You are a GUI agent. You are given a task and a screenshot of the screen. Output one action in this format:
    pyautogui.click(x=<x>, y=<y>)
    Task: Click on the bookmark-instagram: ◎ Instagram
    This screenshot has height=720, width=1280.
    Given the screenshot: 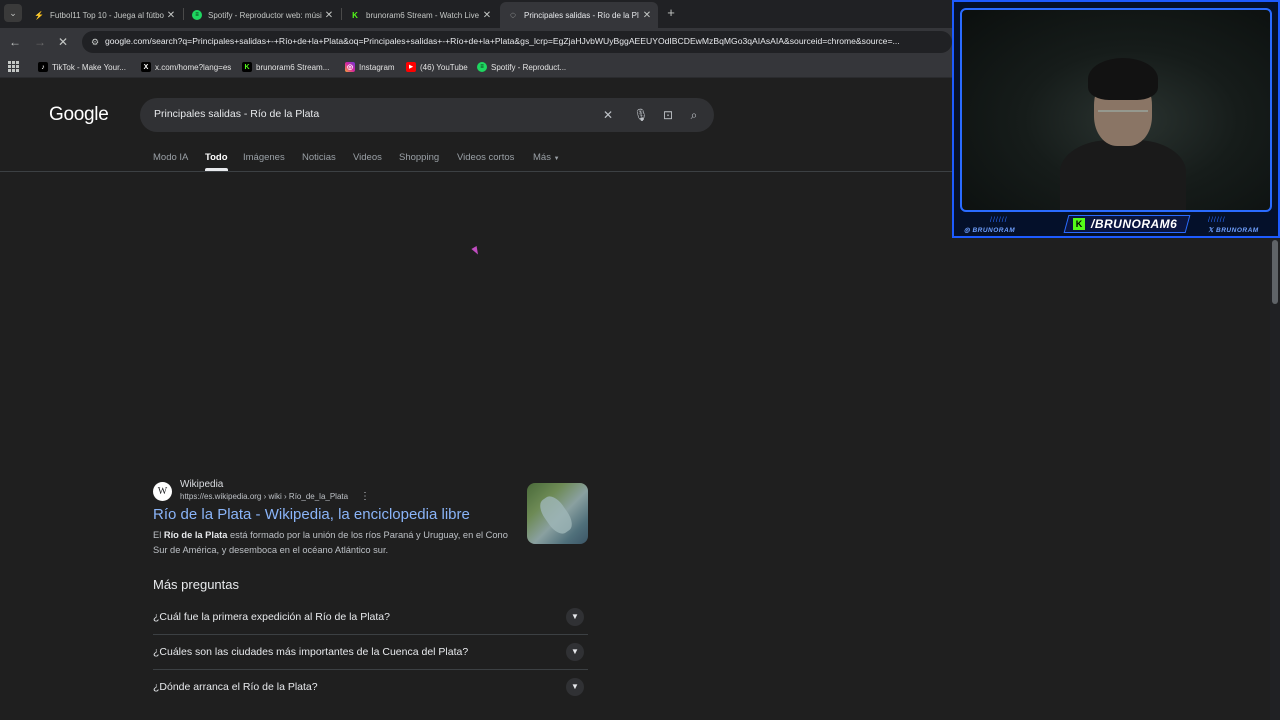 What is the action you would take?
    pyautogui.click(x=370, y=67)
    